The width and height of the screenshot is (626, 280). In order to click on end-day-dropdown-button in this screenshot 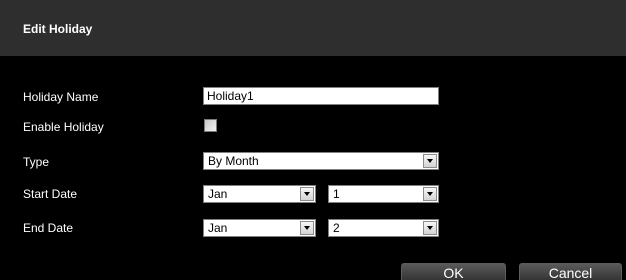, I will do `click(430, 228)`.